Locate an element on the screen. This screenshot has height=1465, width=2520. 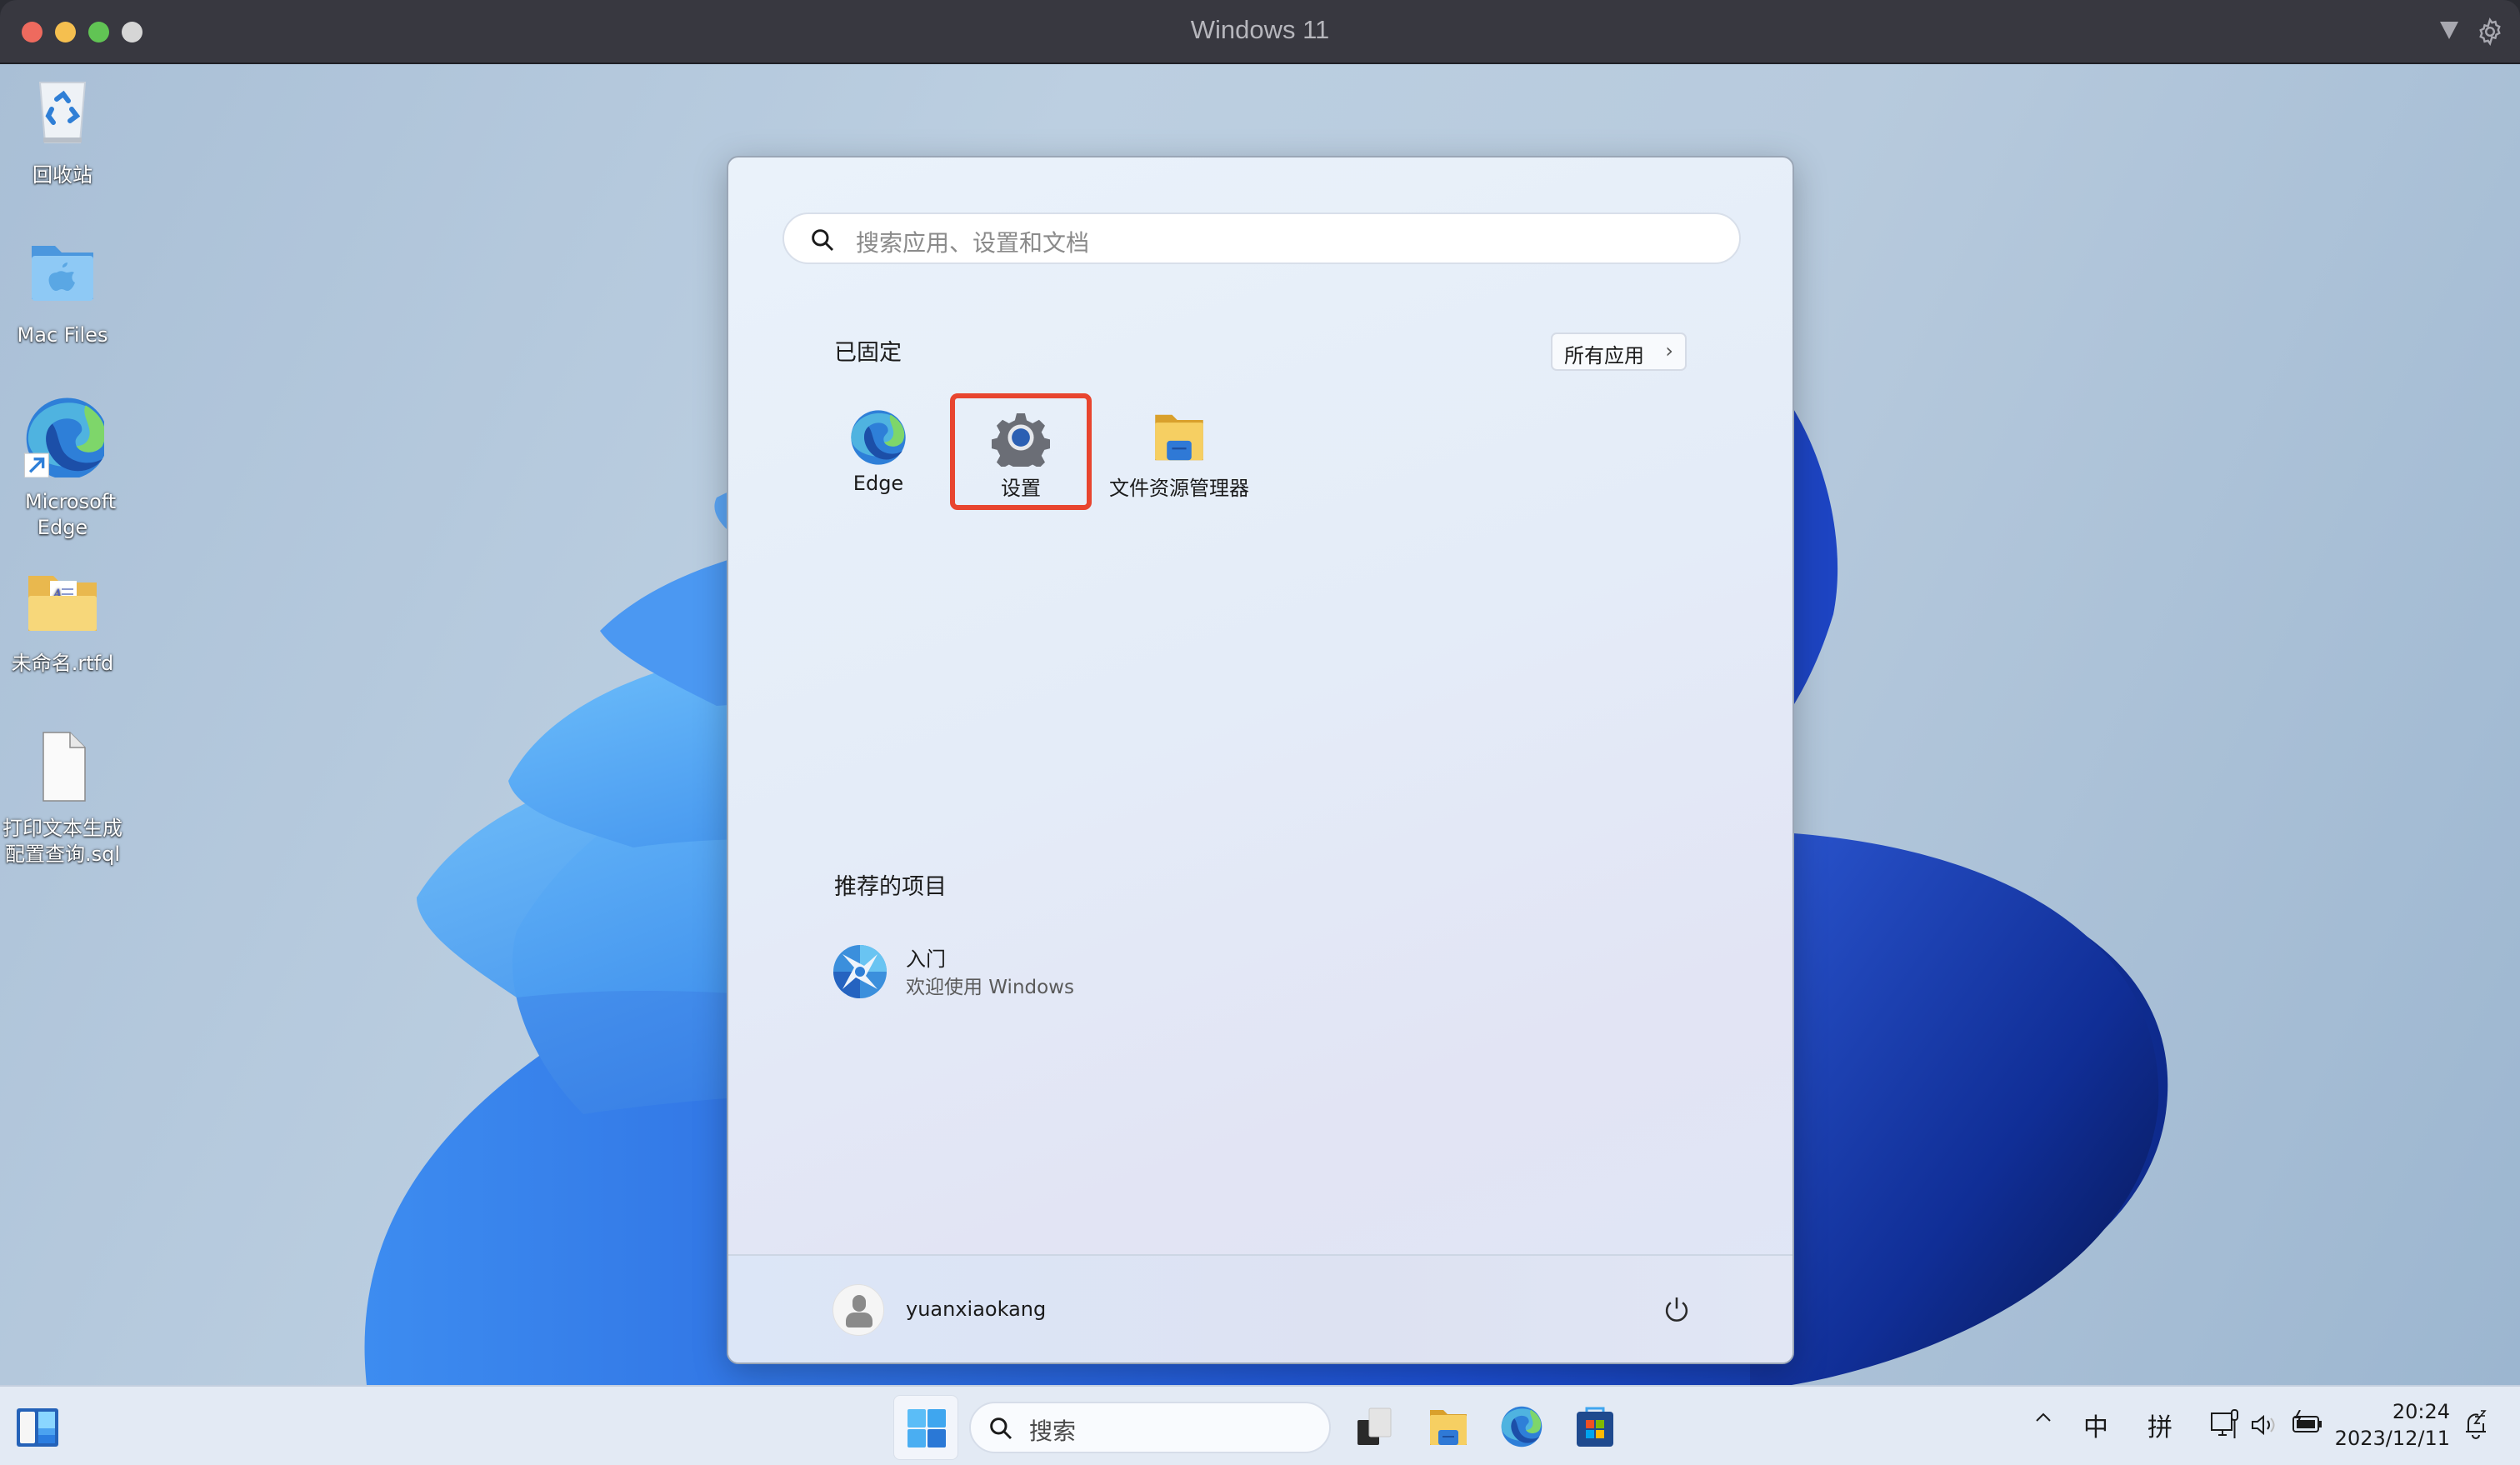
recommended-item-get-started: 入门 欢迎使用 Windows is located at coordinates (1040, 974).